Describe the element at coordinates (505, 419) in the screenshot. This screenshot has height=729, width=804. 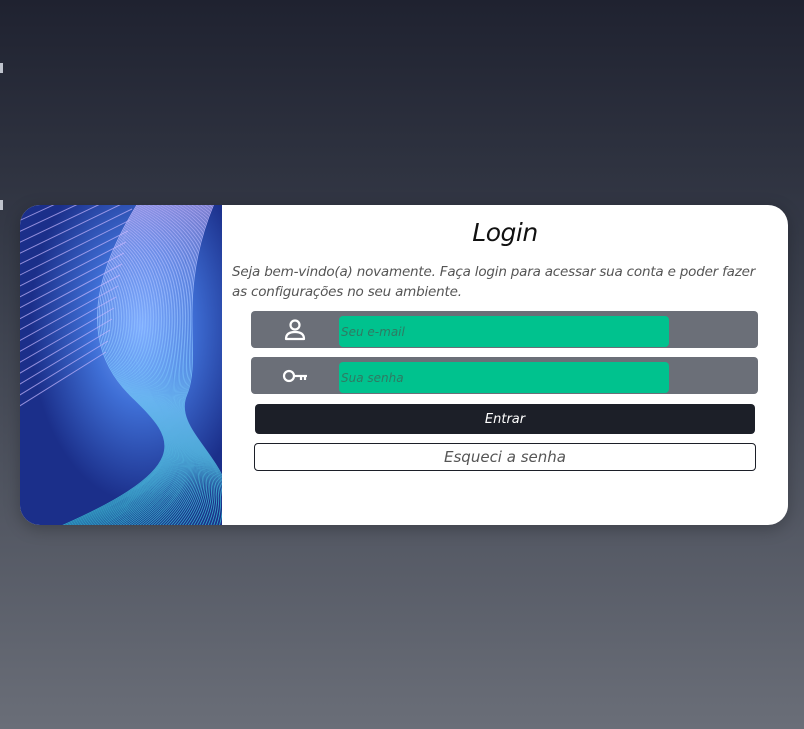
I see `submit-button: Entrar` at that location.